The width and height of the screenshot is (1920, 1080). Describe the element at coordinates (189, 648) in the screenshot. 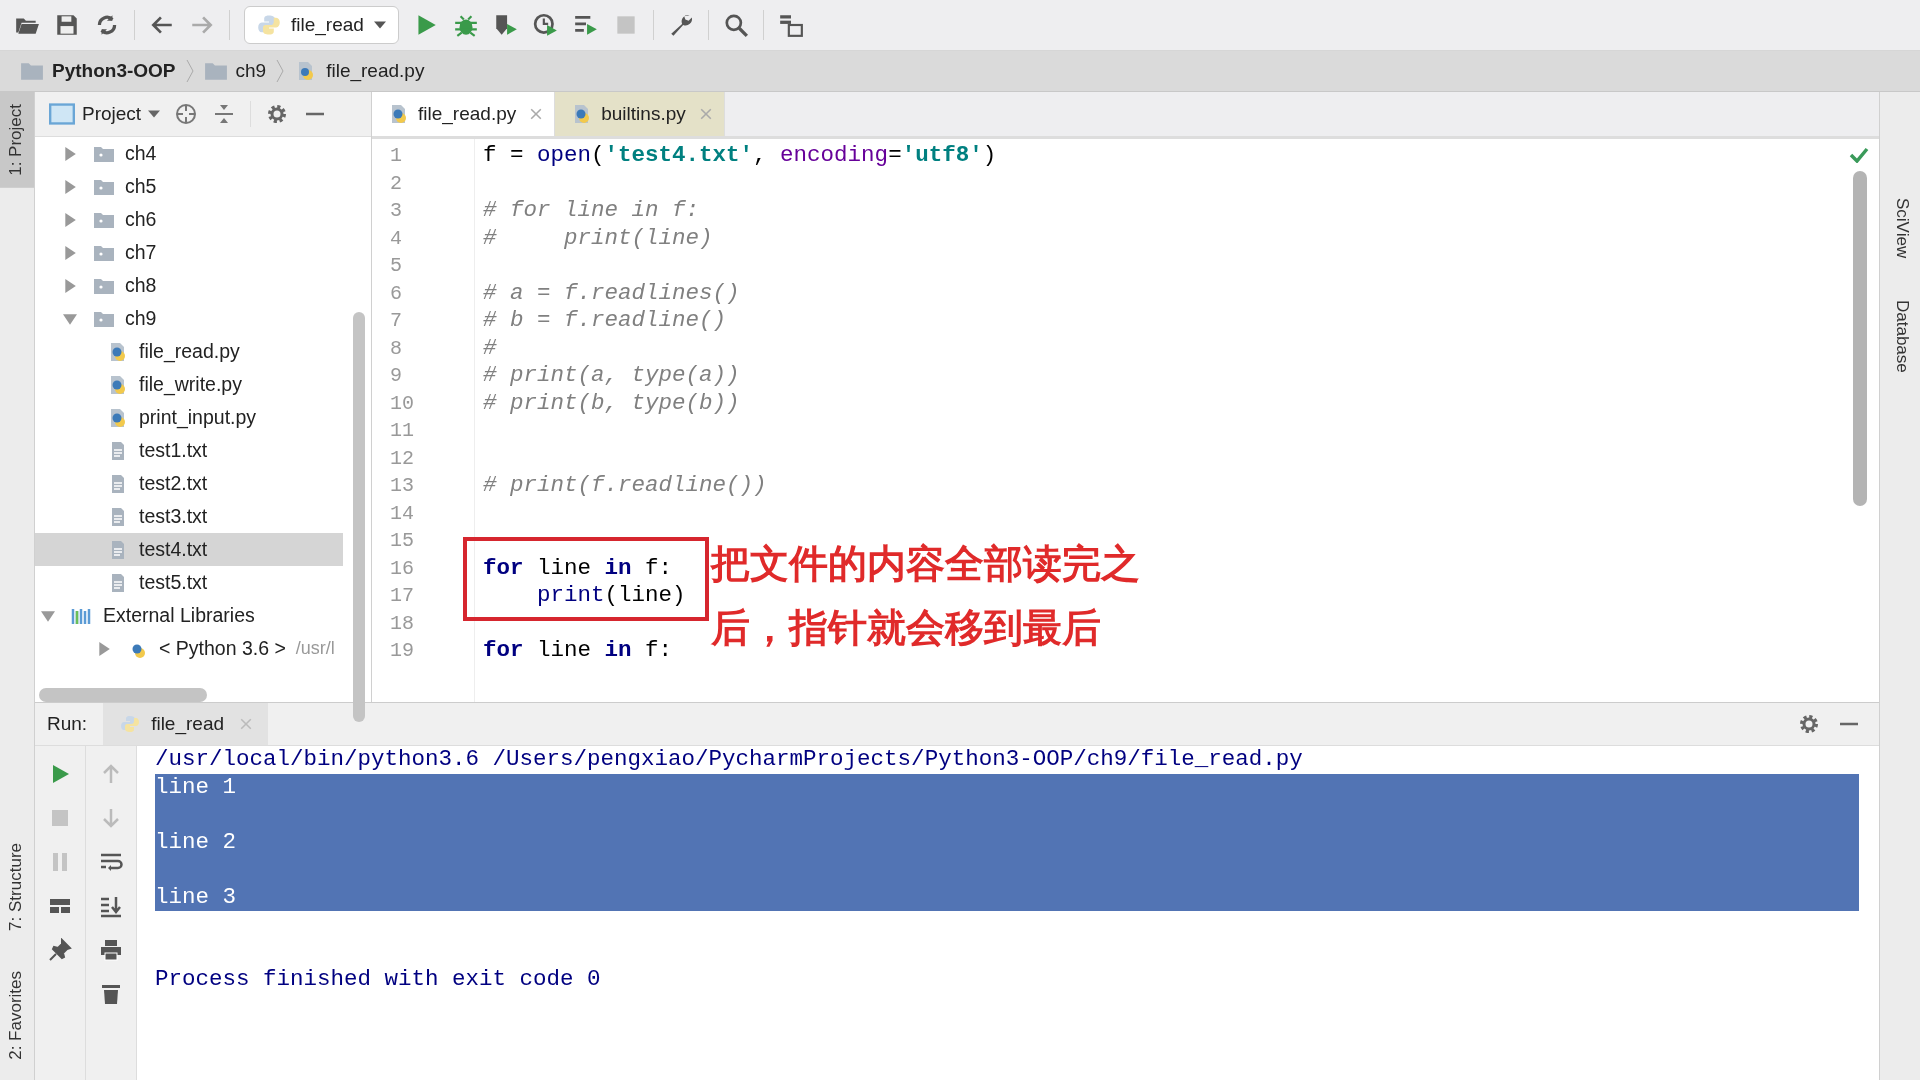

I see `tree-item: < Python 3.6 > /usr/l` at that location.